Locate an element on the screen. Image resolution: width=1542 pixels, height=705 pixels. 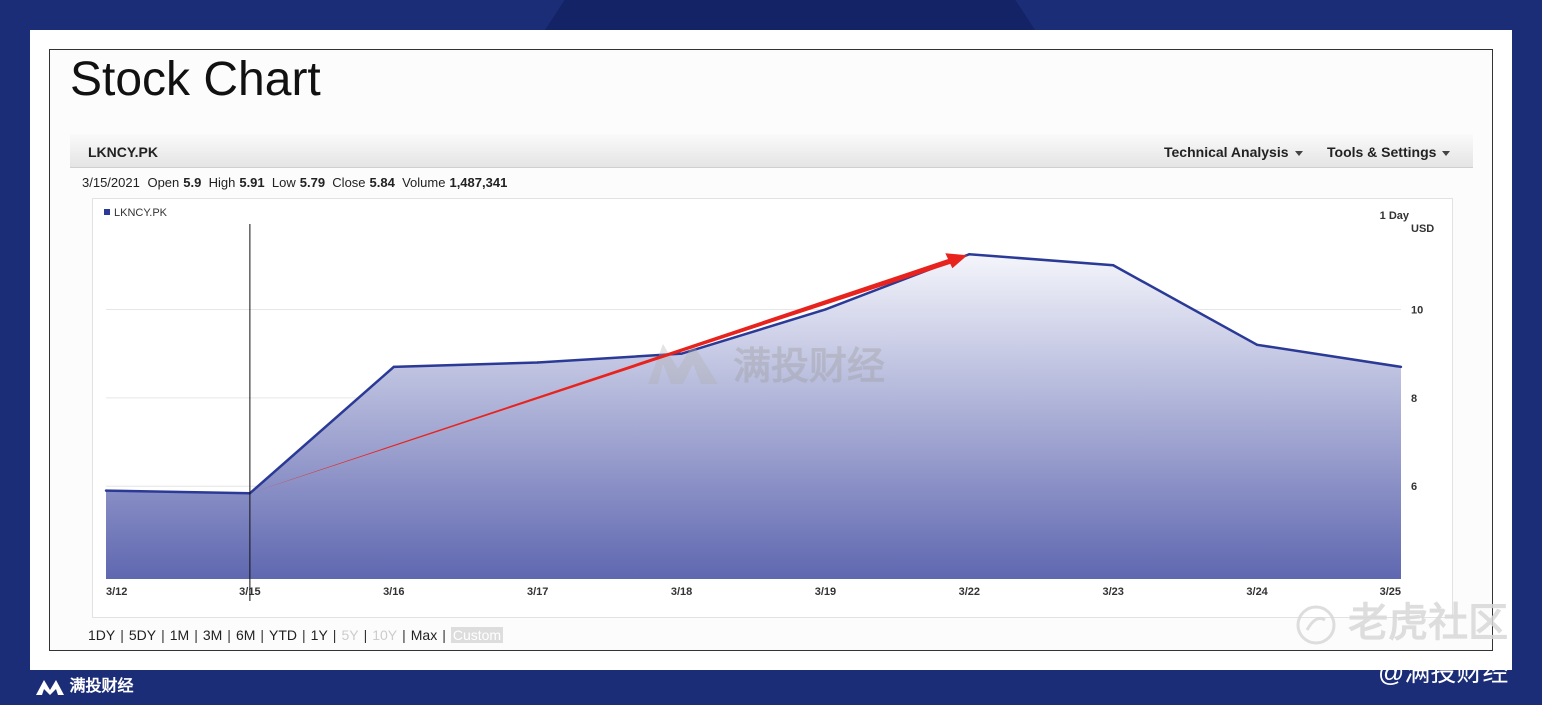
background-shape is located at coordinates (790, 15).